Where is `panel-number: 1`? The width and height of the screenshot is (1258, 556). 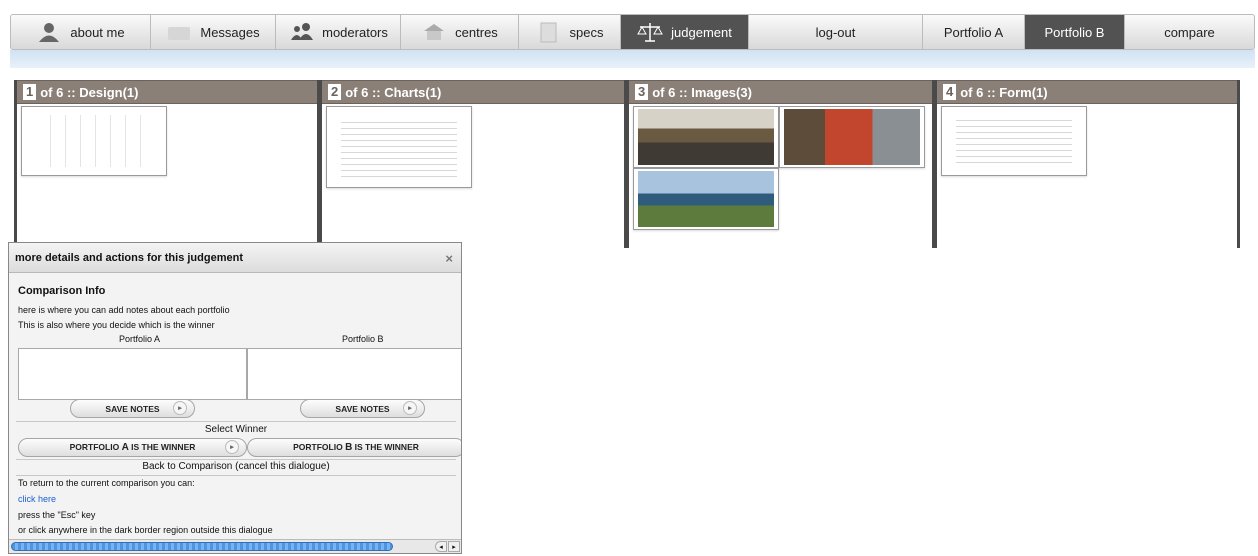
panel-number: 1 is located at coordinates (30, 92).